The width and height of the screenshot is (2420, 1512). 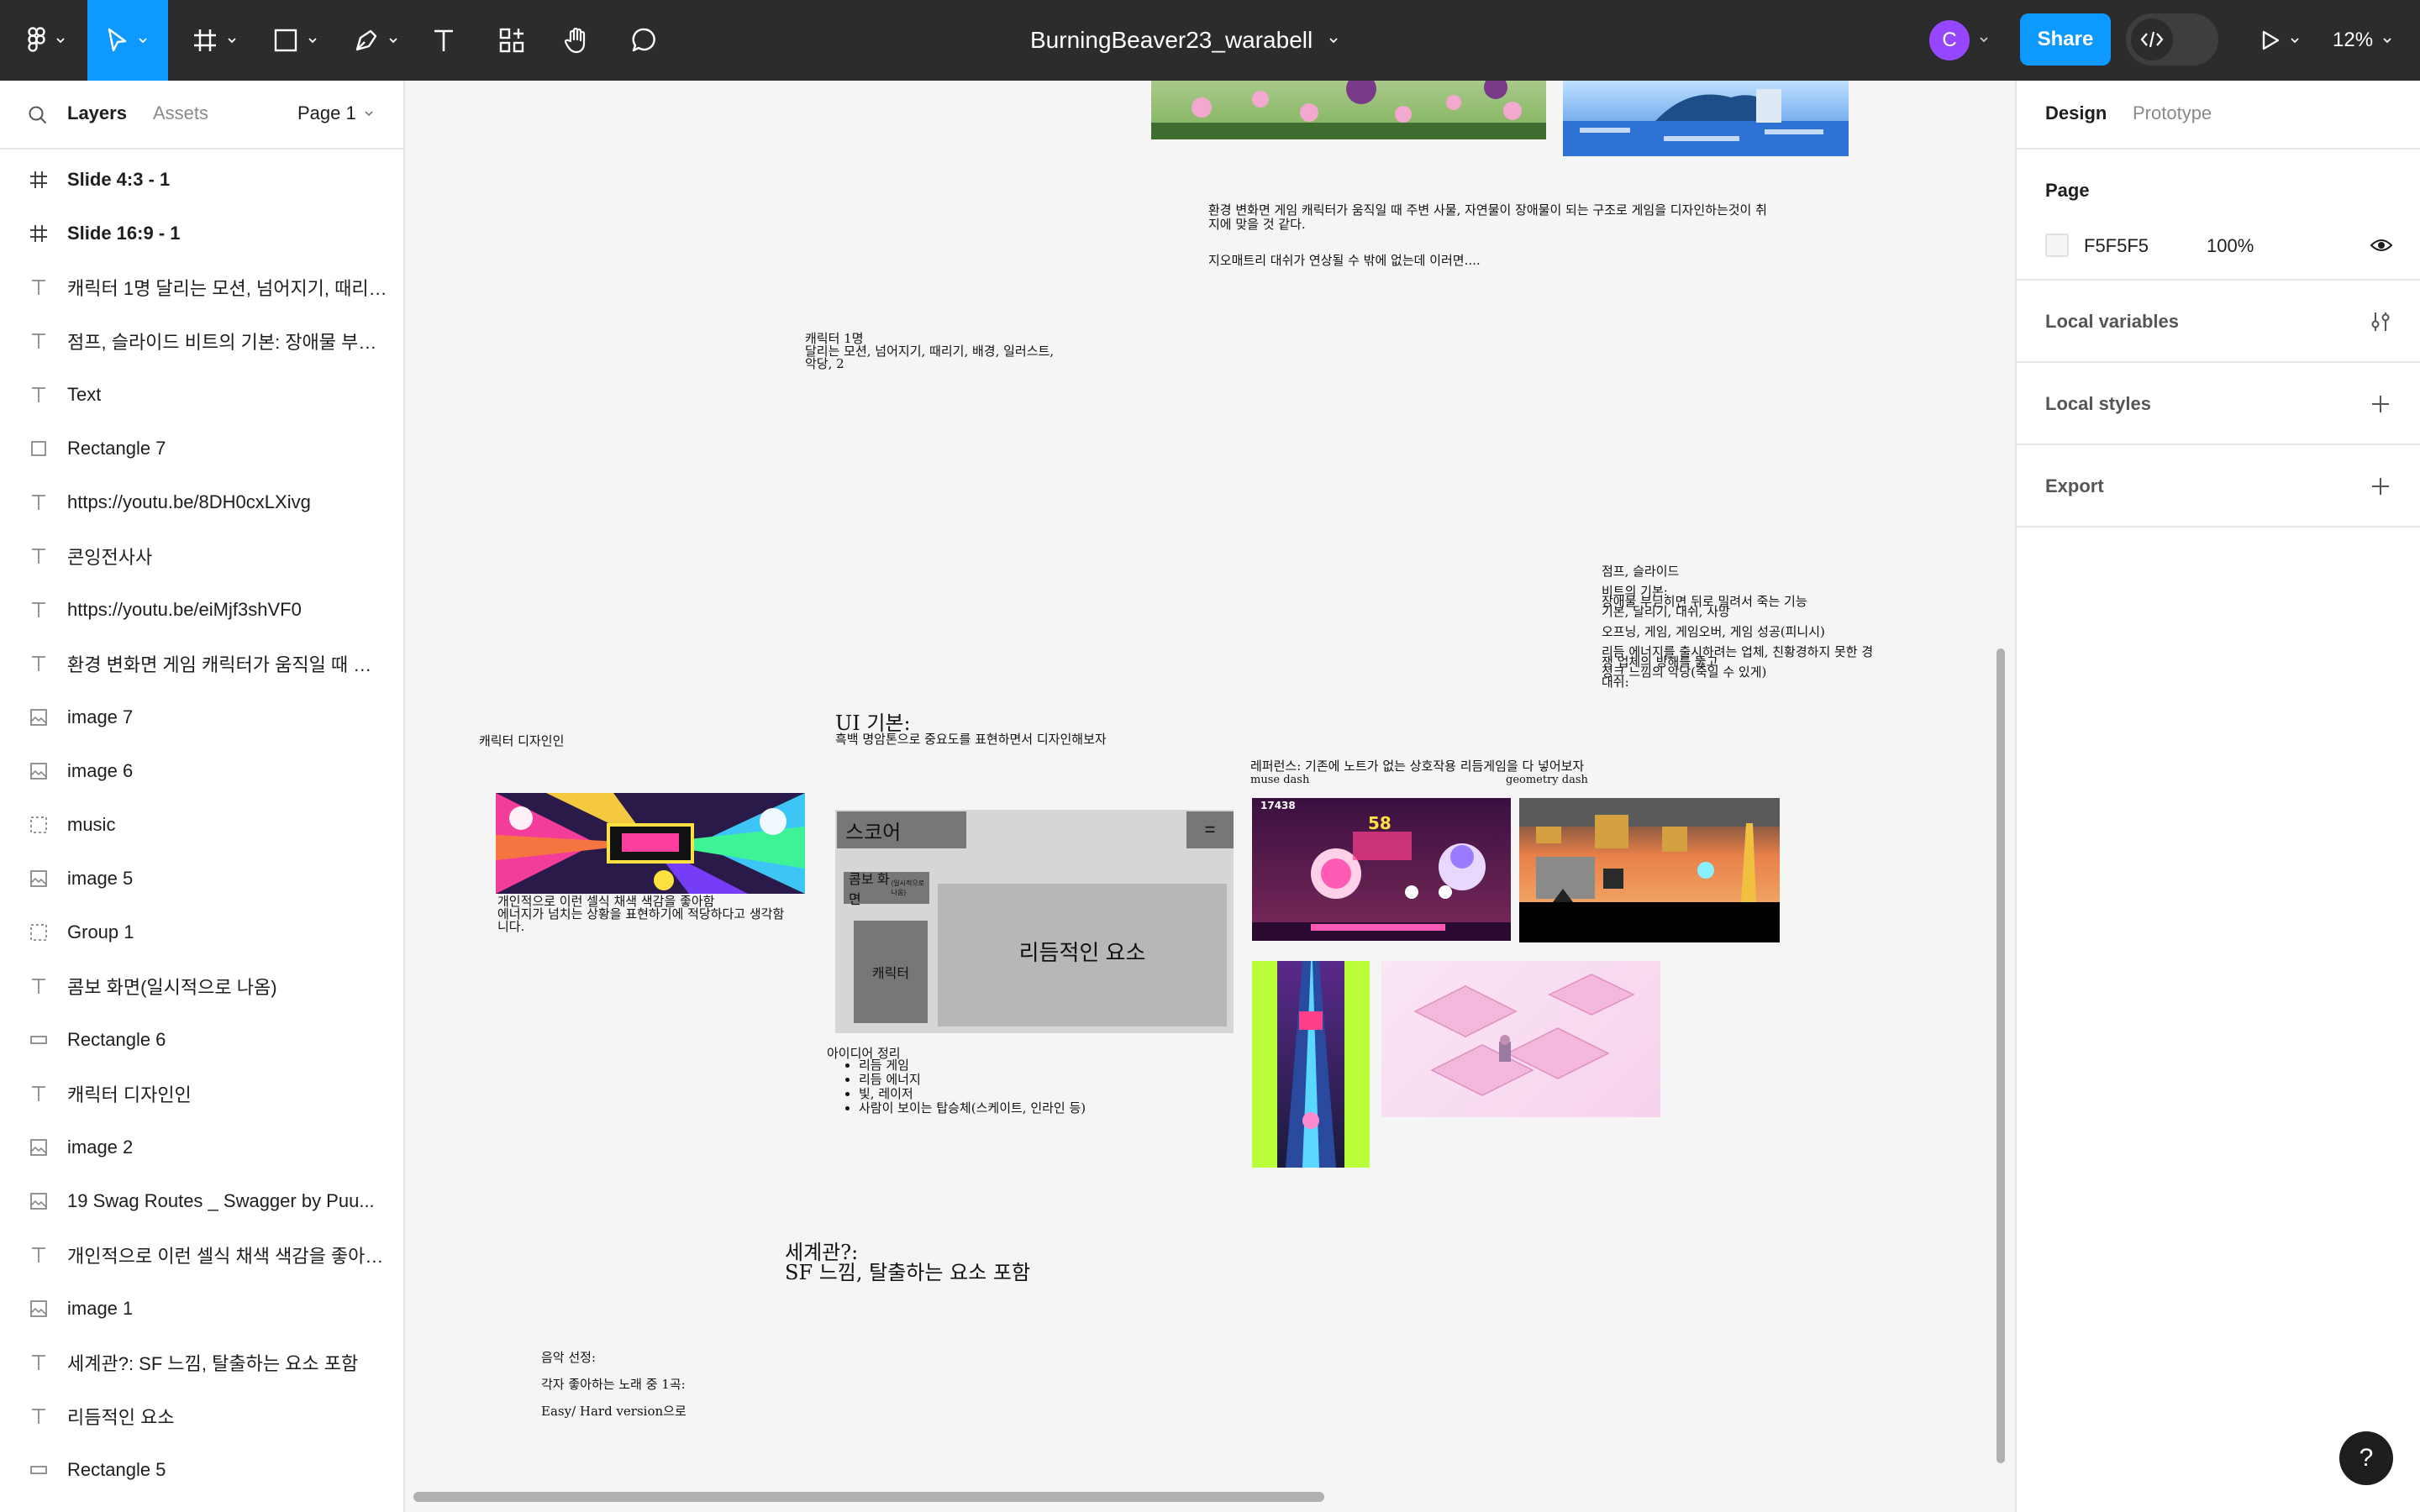 What do you see at coordinates (2116, 246) in the screenshot?
I see `page-color-value: F5F5F5` at bounding box center [2116, 246].